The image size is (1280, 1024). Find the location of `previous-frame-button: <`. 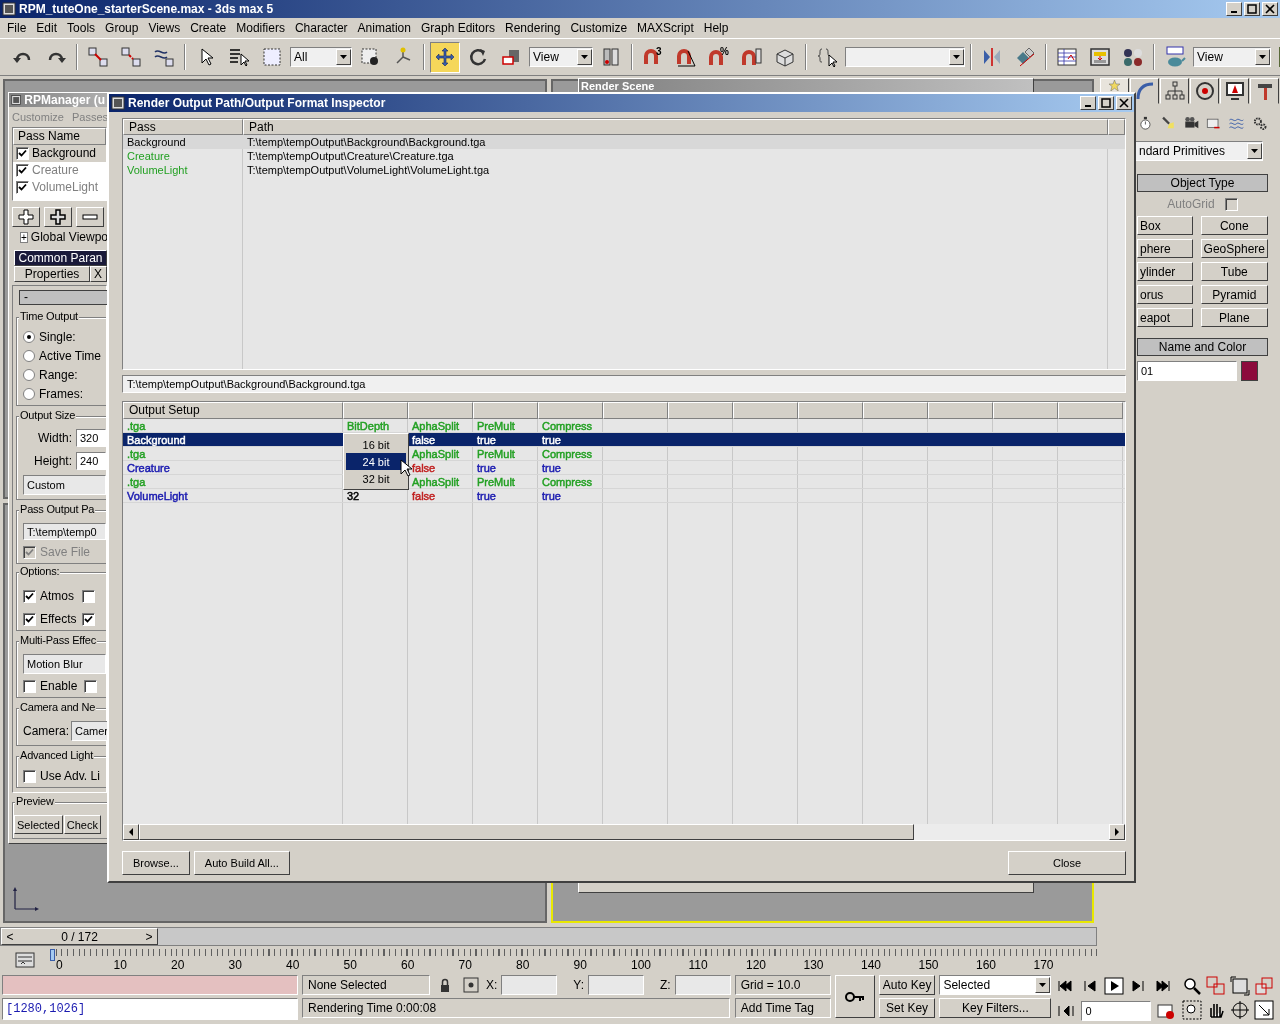

previous-frame-button: < is located at coordinates (10, 936).